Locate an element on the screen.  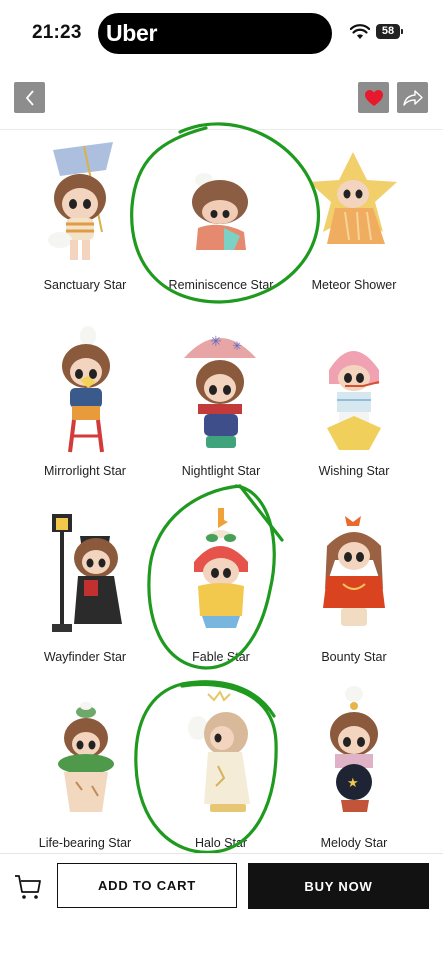
product-card: Life-bearing Star is located at coordinates (85, 771).